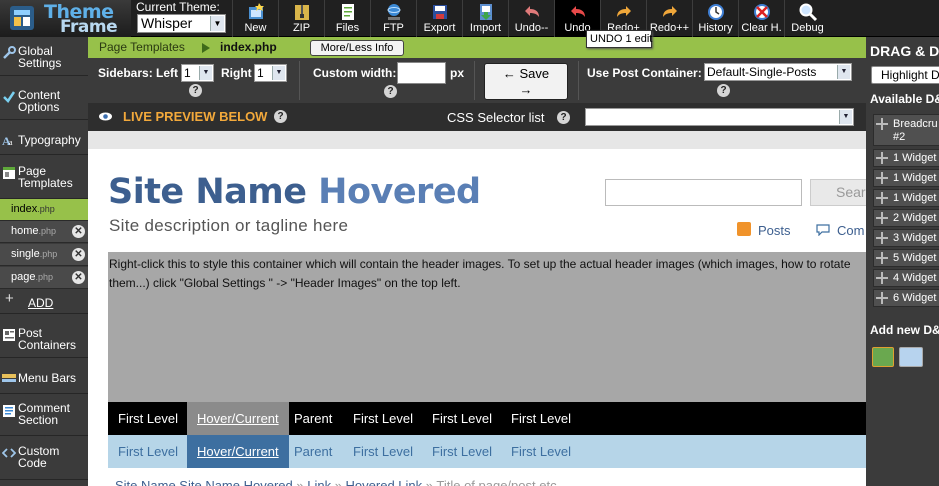 This screenshot has width=939, height=486. I want to click on add-image-widget-icon, so click(883, 357).